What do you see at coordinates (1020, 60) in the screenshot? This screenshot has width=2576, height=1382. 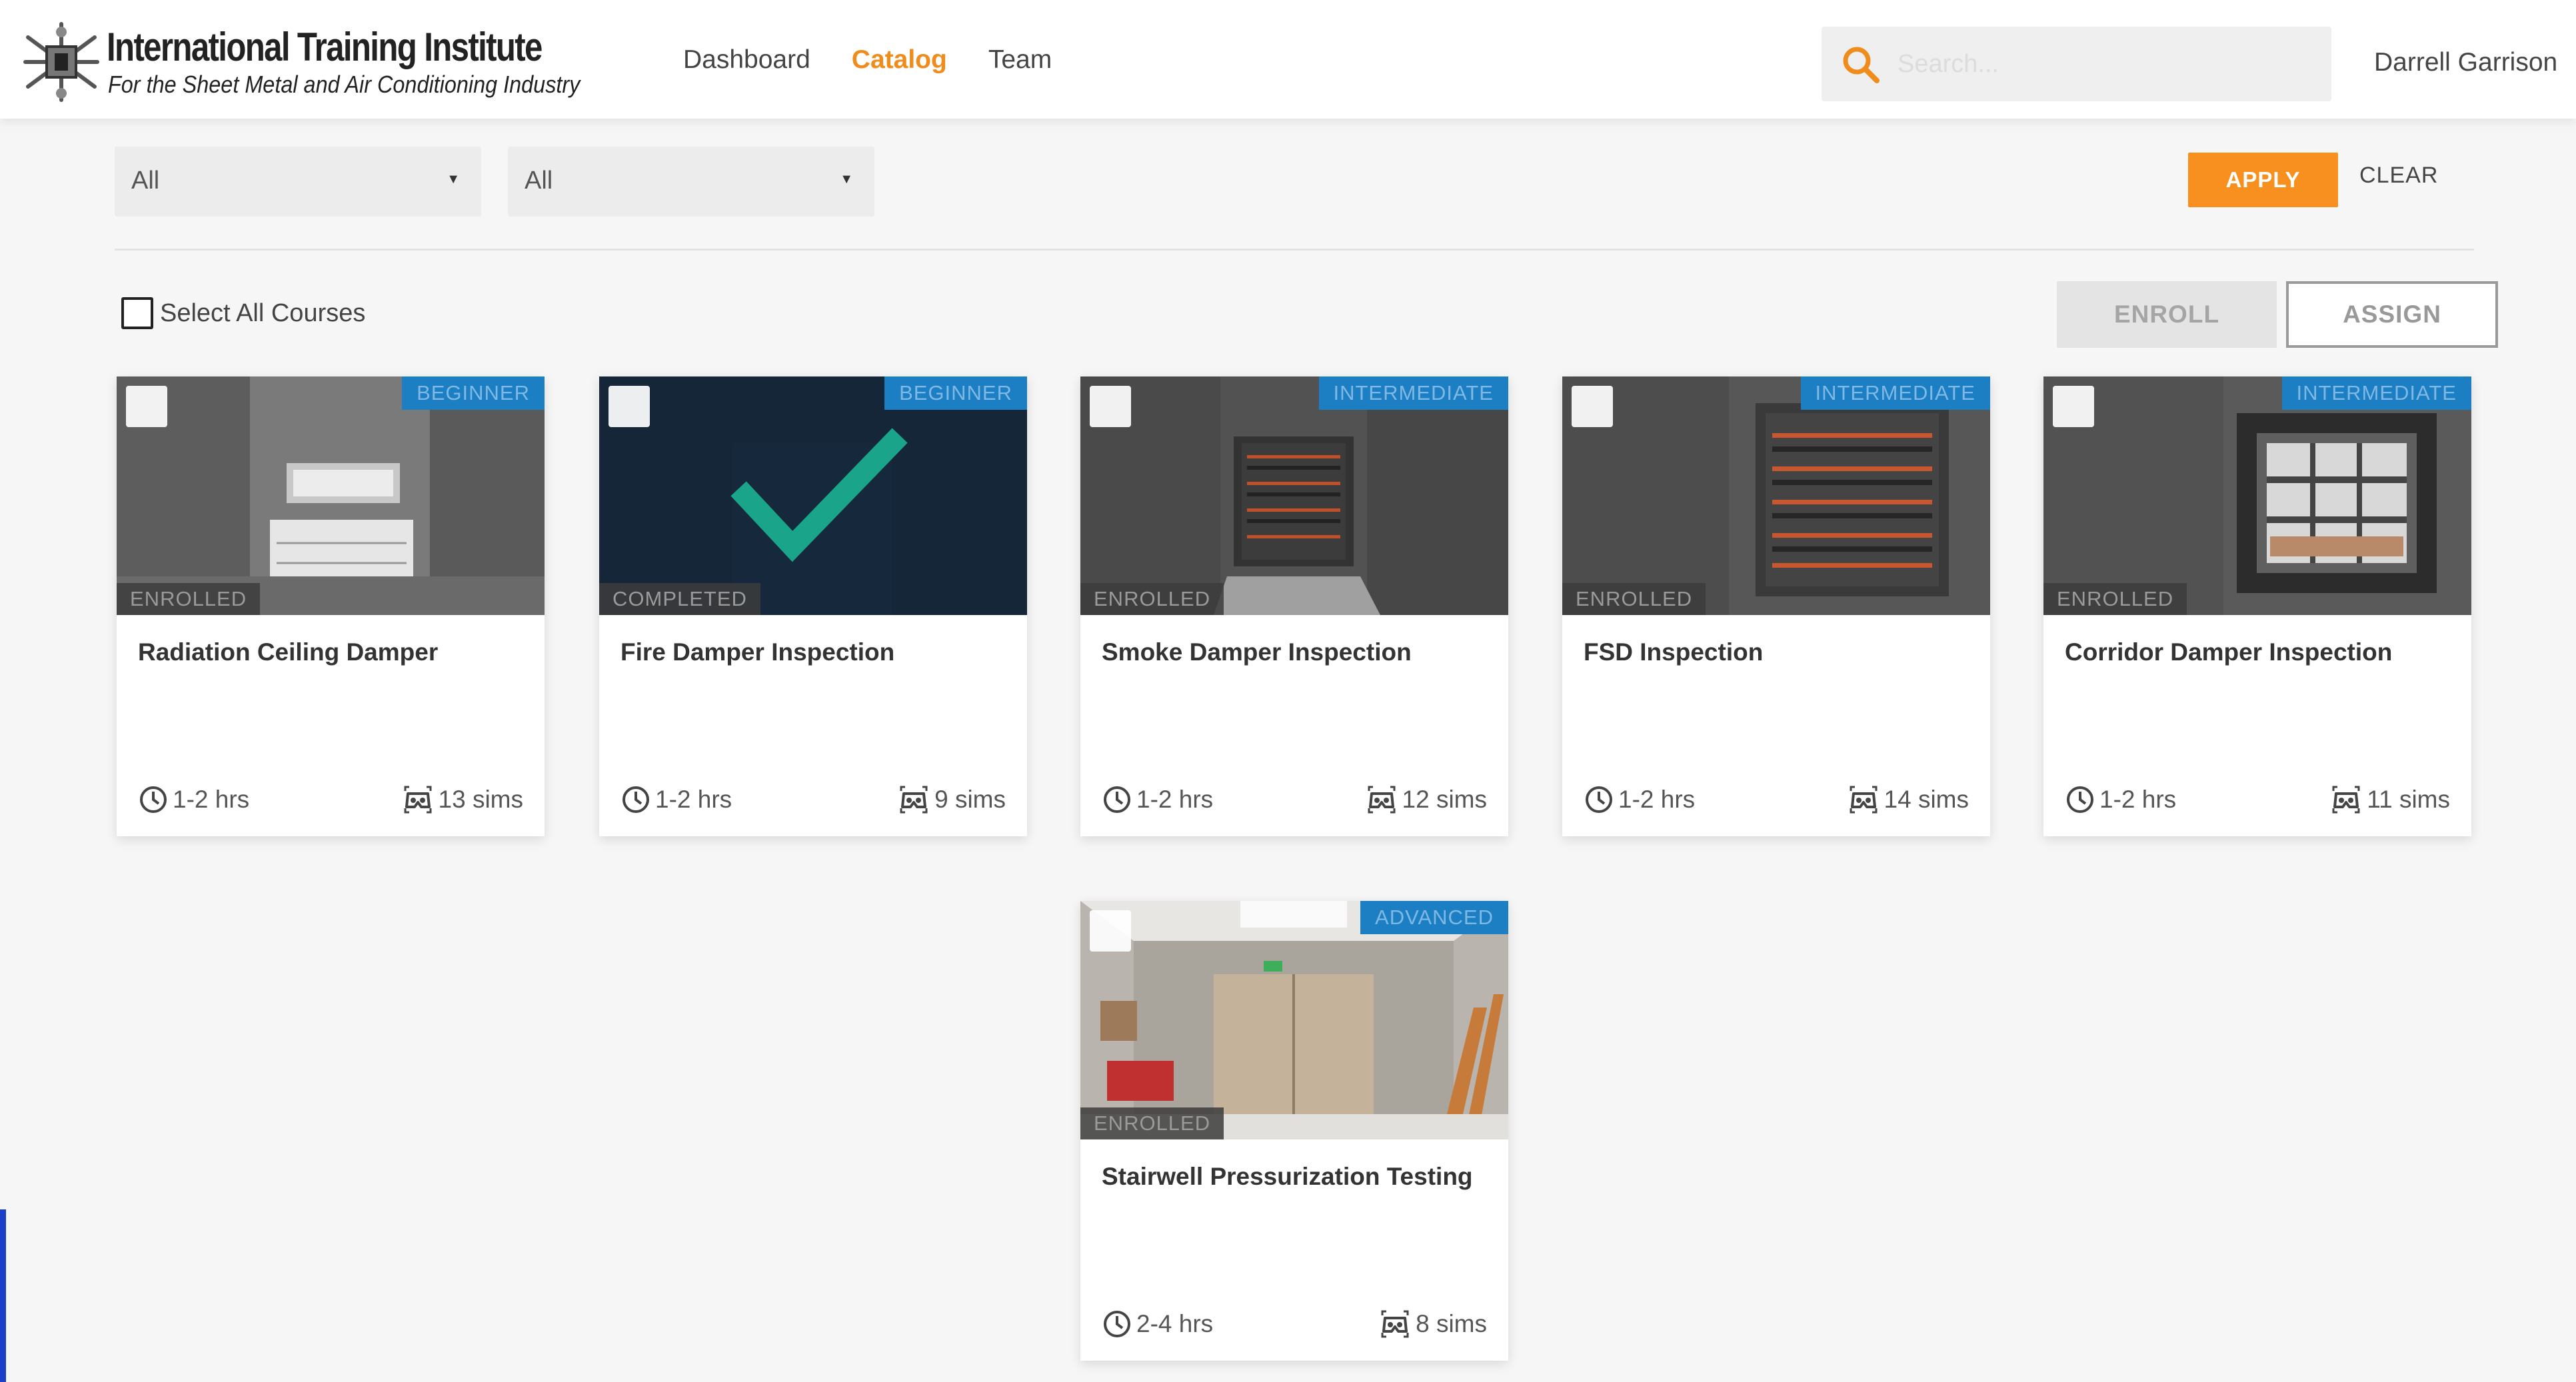 I see `nav-team: Team` at bounding box center [1020, 60].